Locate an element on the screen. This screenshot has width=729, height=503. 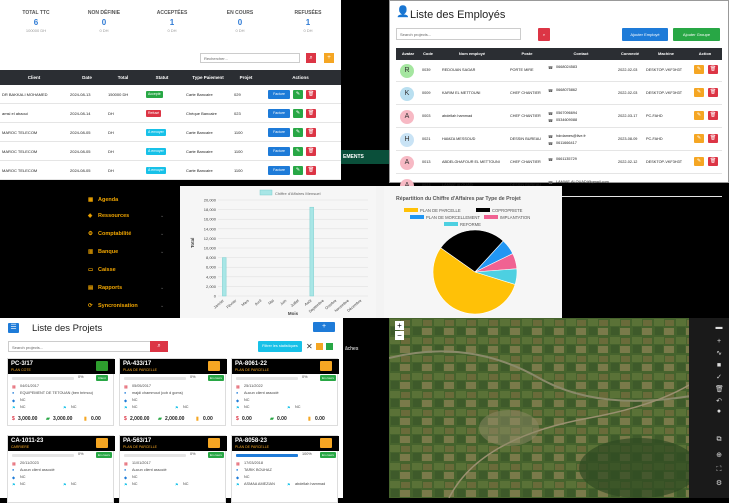
cell-client: amsi el abaoui is located at coordinates (15, 113).